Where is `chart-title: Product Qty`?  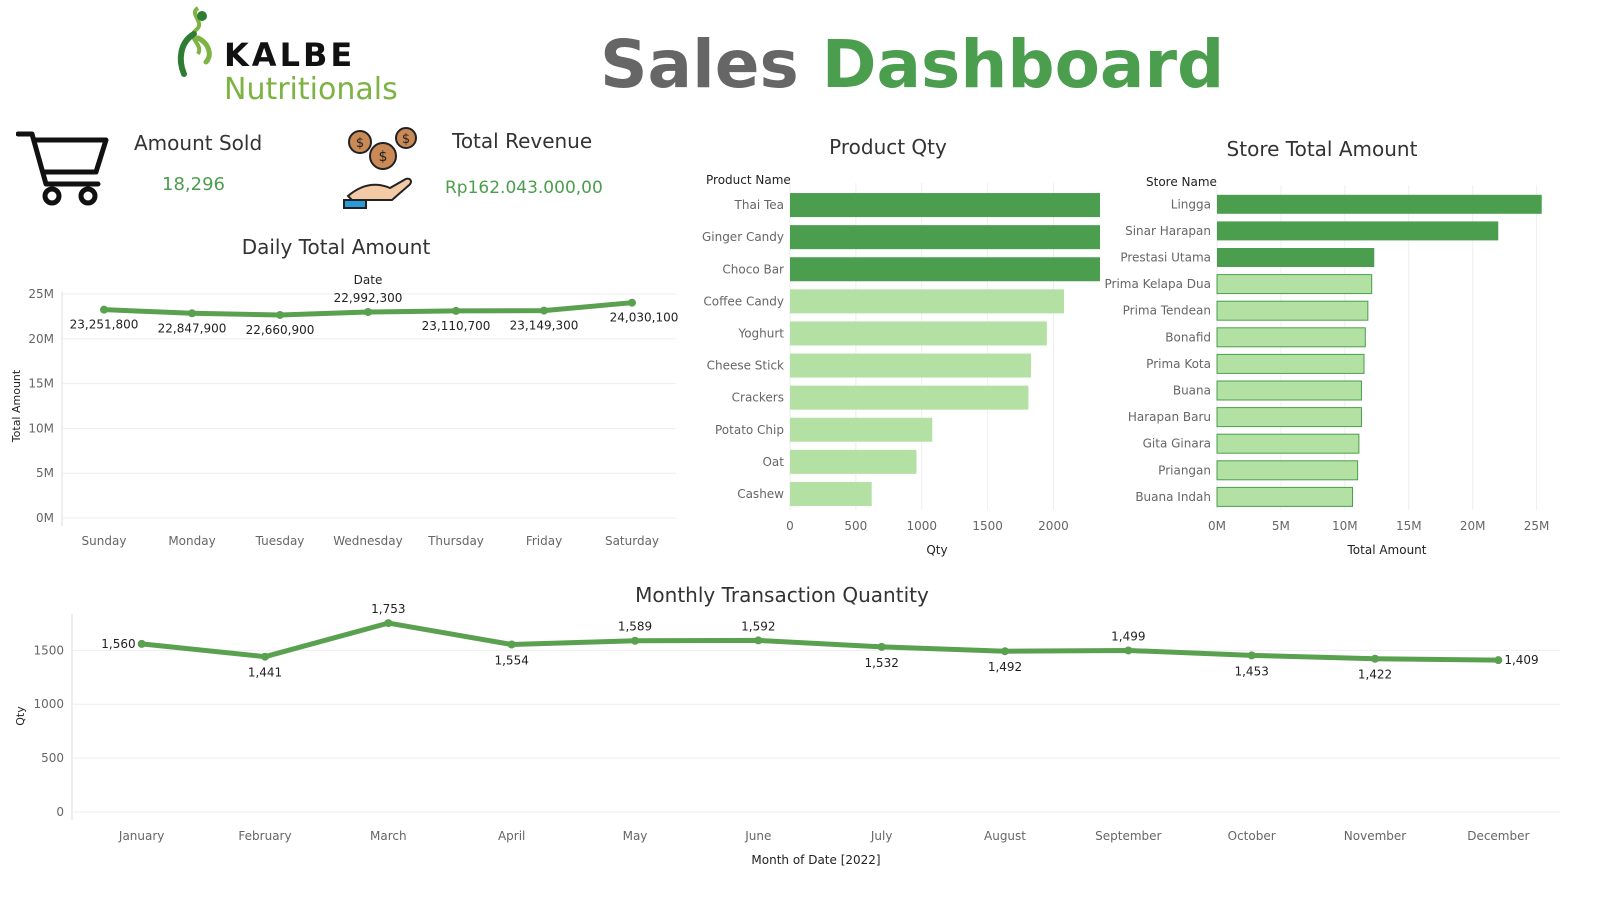 chart-title: Product Qty is located at coordinates (888, 147).